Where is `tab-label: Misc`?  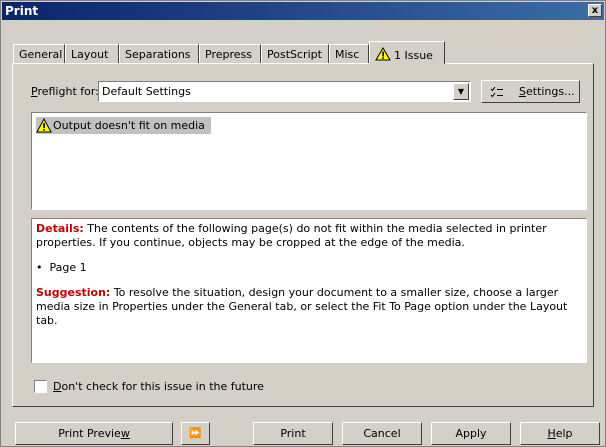 tab-label: Misc is located at coordinates (347, 54).